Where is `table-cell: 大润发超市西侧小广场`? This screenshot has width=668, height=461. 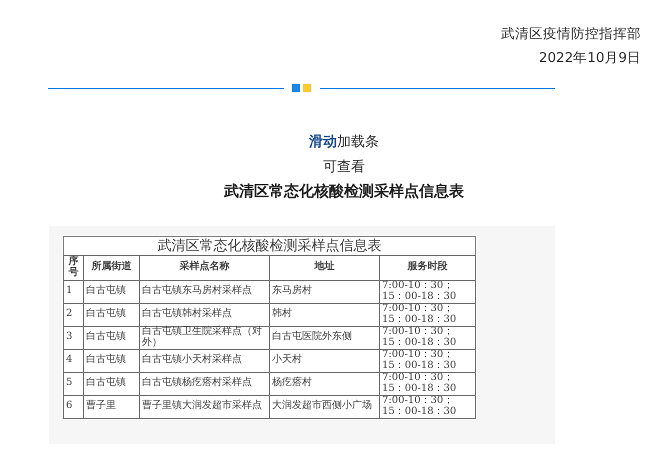
table-cell: 大润发超市西侧小广场 is located at coordinates (325, 406).